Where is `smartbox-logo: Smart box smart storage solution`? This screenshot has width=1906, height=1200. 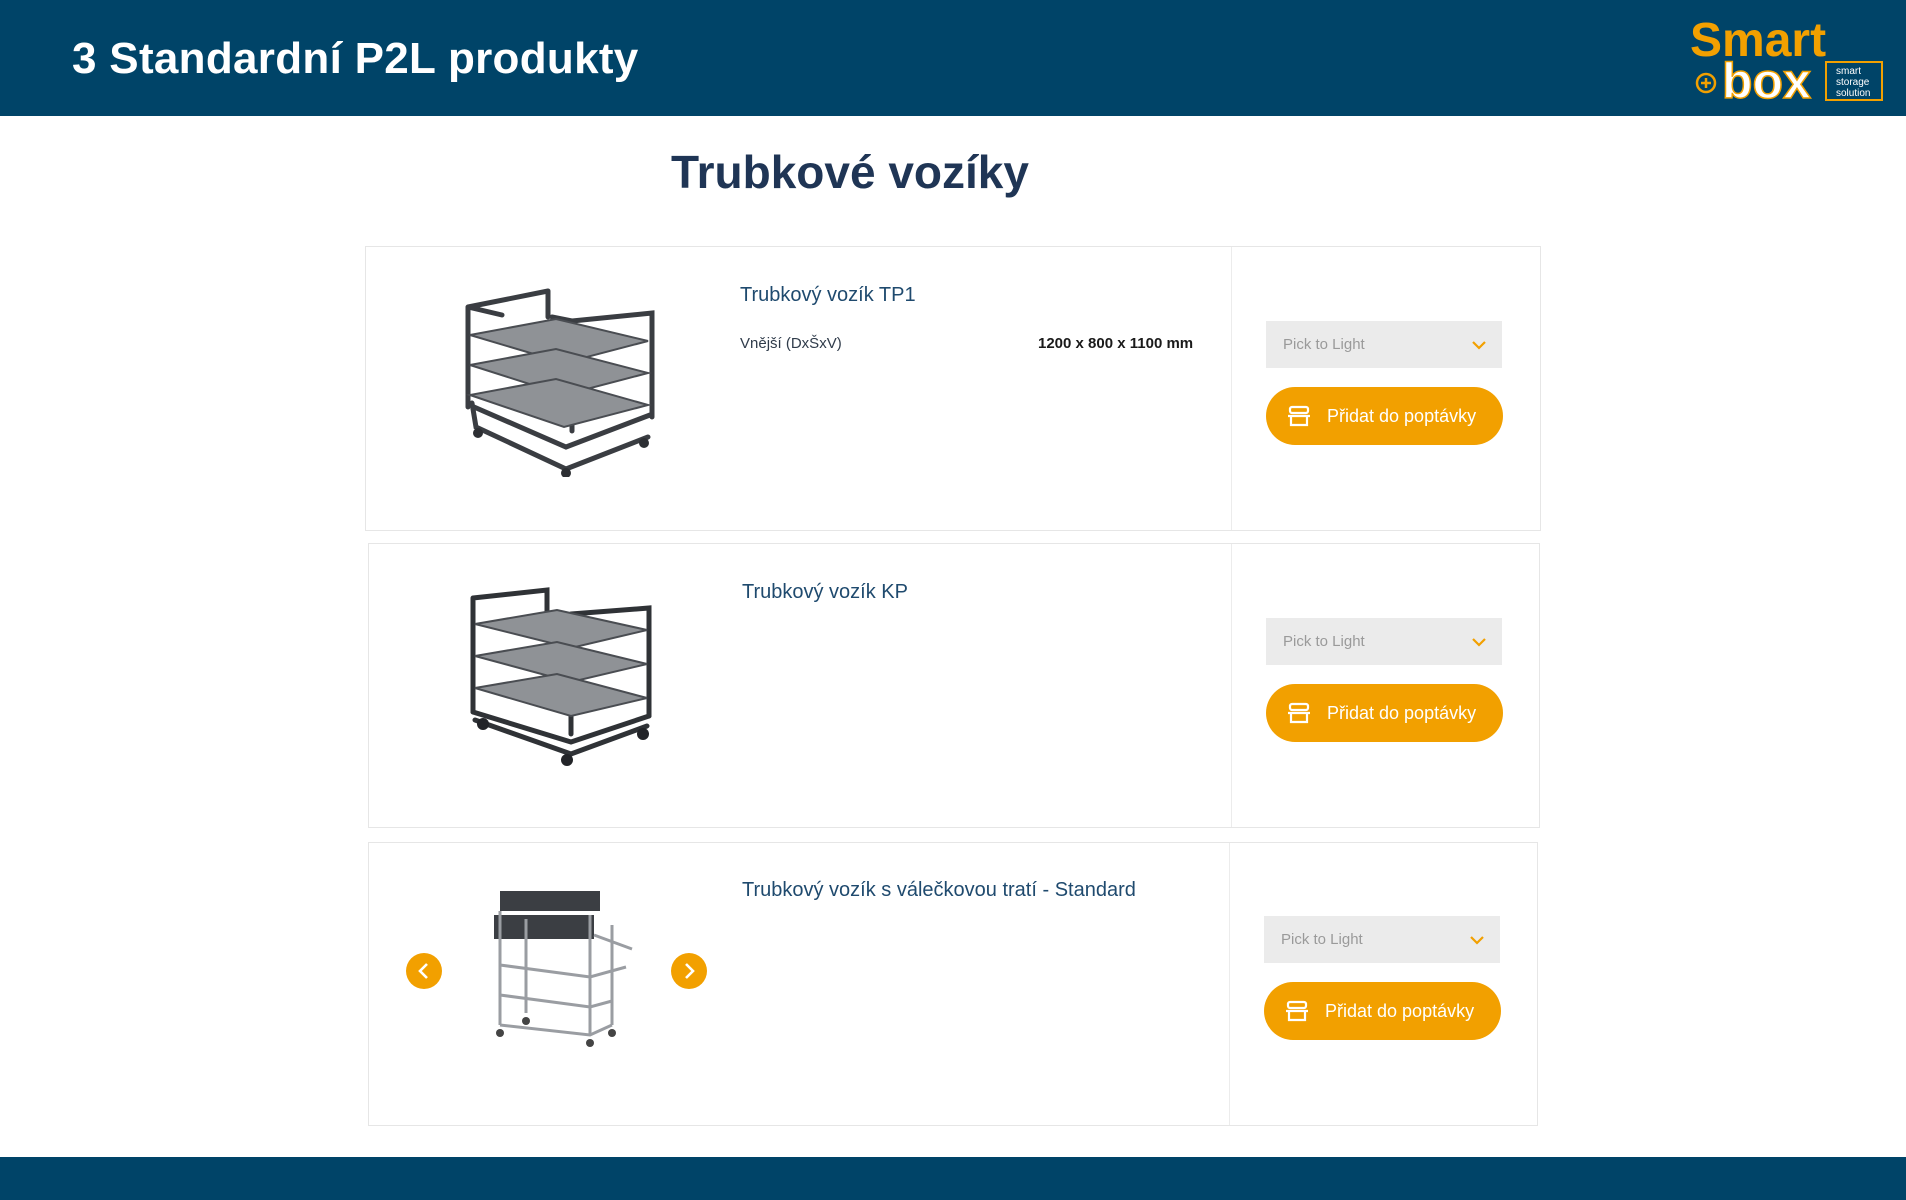 smartbox-logo: Smart box smart storage solution is located at coordinates (1786, 60).